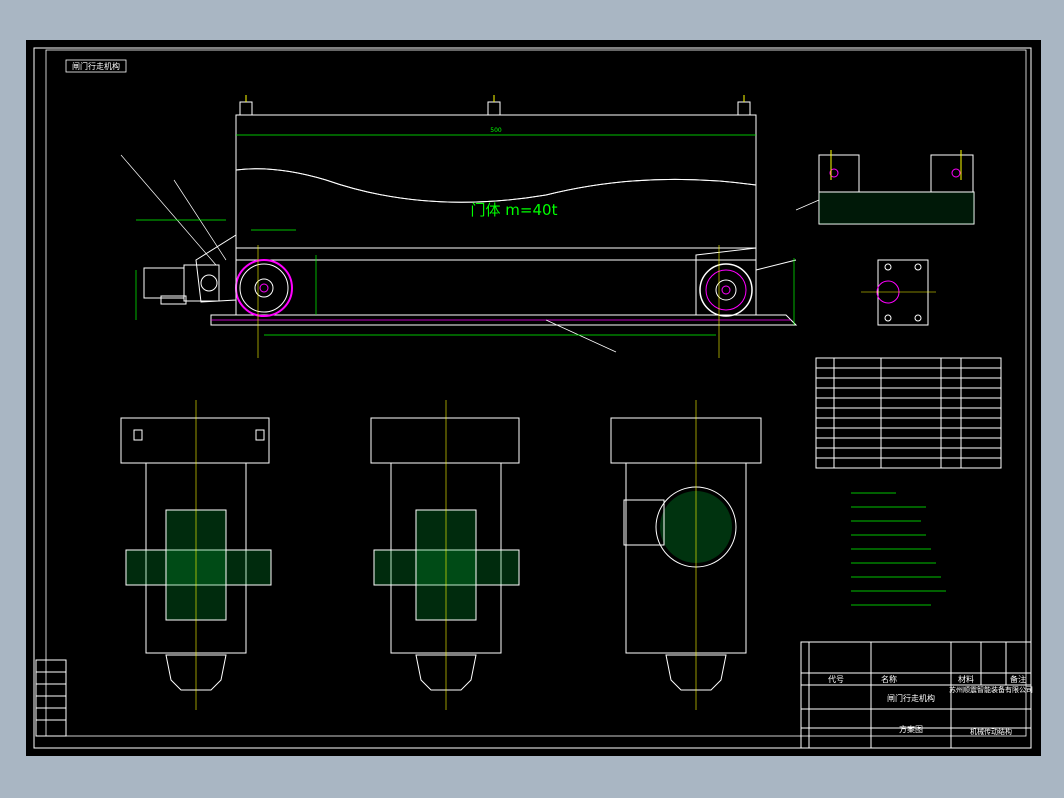 The height and width of the screenshot is (798, 1064). What do you see at coordinates (911, 729) in the screenshot?
I see `drawing-type: 方案图` at bounding box center [911, 729].